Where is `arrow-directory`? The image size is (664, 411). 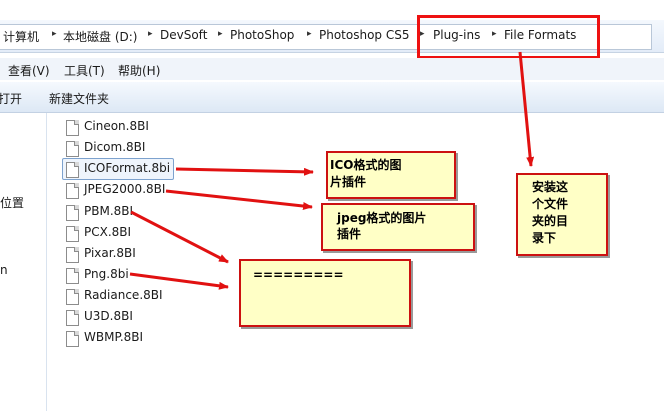
arrow-directory is located at coordinates (526, 109).